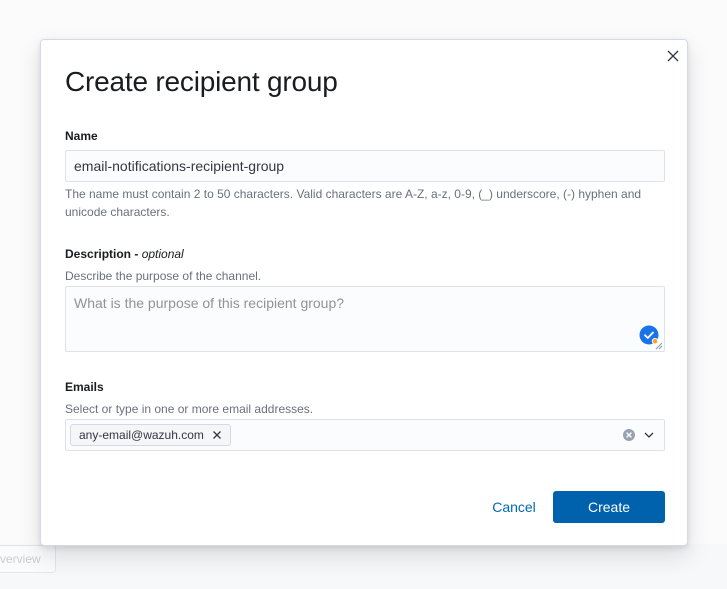 This screenshot has width=727, height=589. What do you see at coordinates (363, 566) in the screenshot?
I see `background-toolbar` at bounding box center [363, 566].